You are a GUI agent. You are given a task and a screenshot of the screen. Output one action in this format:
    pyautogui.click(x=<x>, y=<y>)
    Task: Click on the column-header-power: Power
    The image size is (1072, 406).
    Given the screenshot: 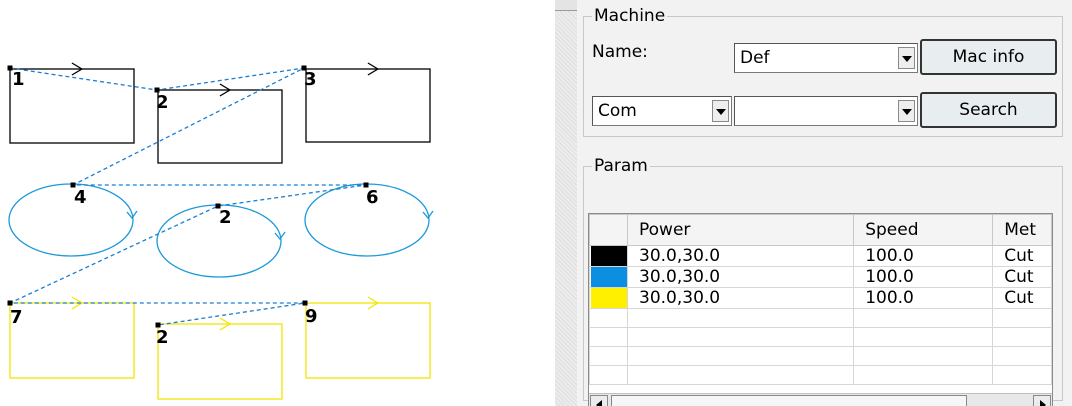 What is the action you would take?
    pyautogui.click(x=740, y=230)
    